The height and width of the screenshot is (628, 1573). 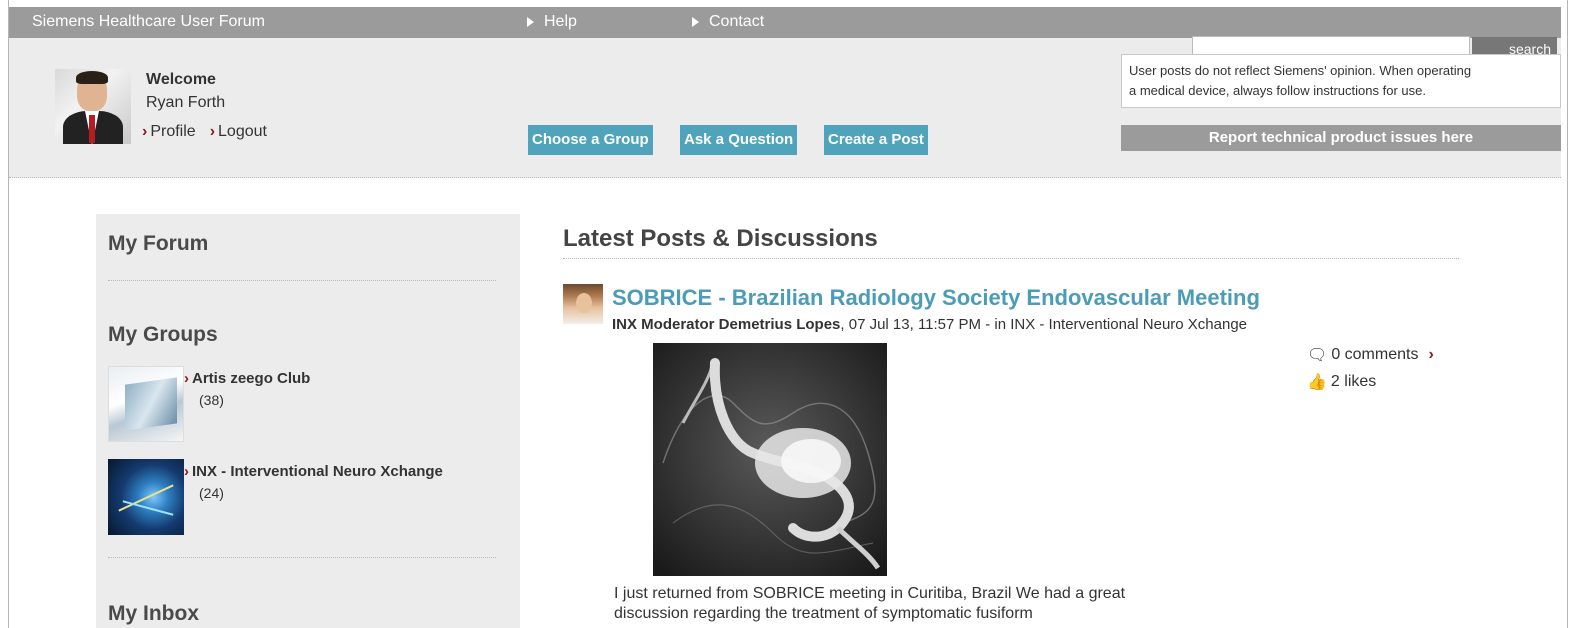 I want to click on my-groups-heading: My Groups, so click(x=163, y=335).